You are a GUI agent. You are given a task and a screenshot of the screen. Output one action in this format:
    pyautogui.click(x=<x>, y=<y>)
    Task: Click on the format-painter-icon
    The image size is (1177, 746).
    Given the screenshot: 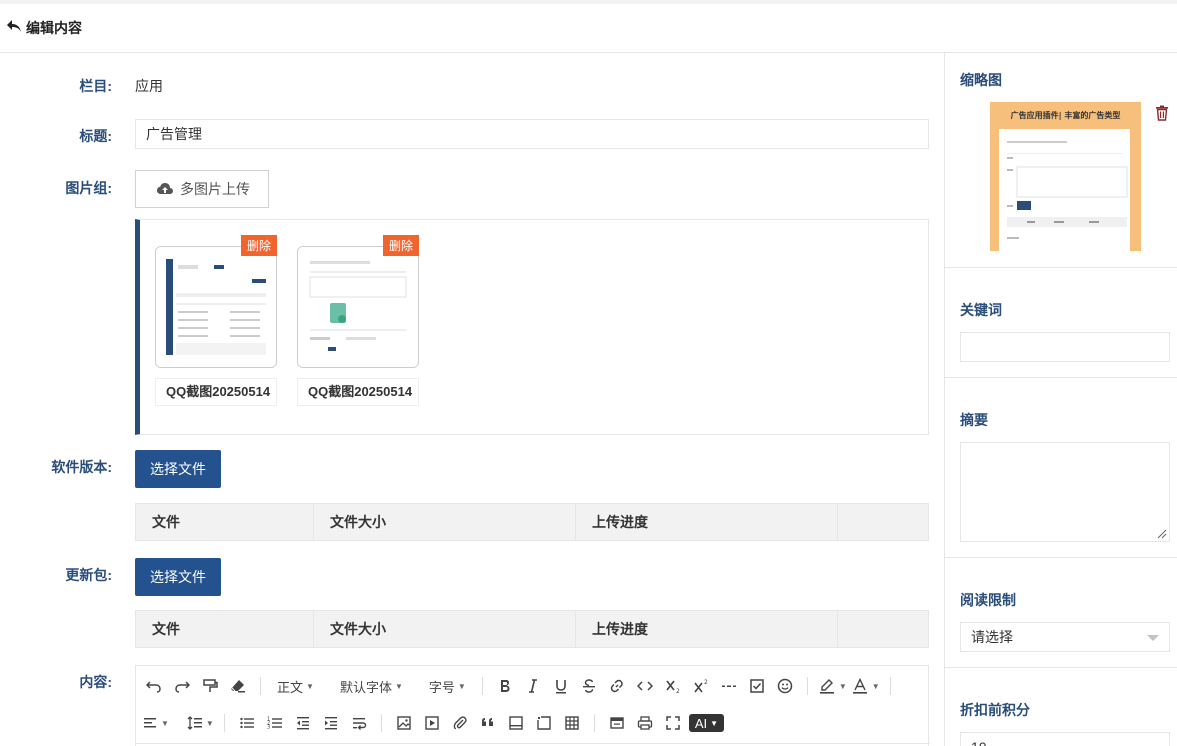 What is the action you would take?
    pyautogui.click(x=210, y=686)
    